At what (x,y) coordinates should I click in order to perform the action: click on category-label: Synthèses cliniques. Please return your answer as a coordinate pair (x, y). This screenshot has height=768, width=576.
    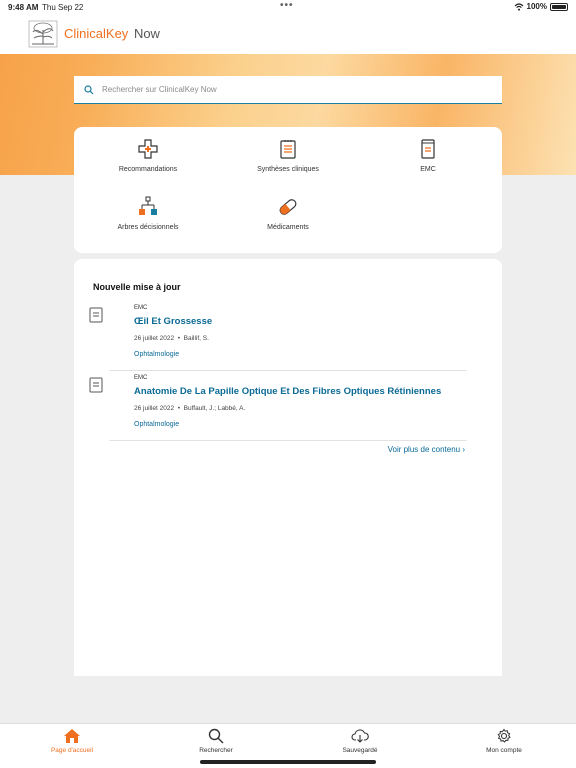
    Looking at the image, I should click on (288, 169).